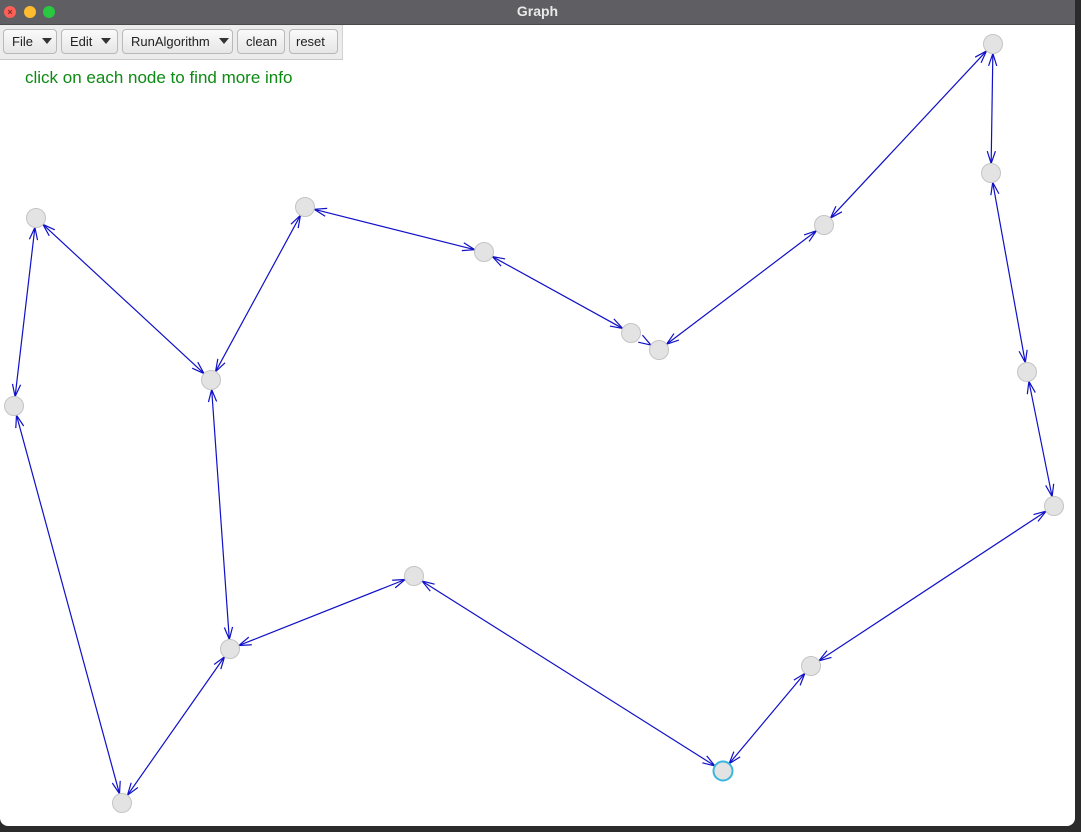 The width and height of the screenshot is (1081, 832). Describe the element at coordinates (1040, 516) in the screenshot. I see `arrowhead-n12-n11` at that location.